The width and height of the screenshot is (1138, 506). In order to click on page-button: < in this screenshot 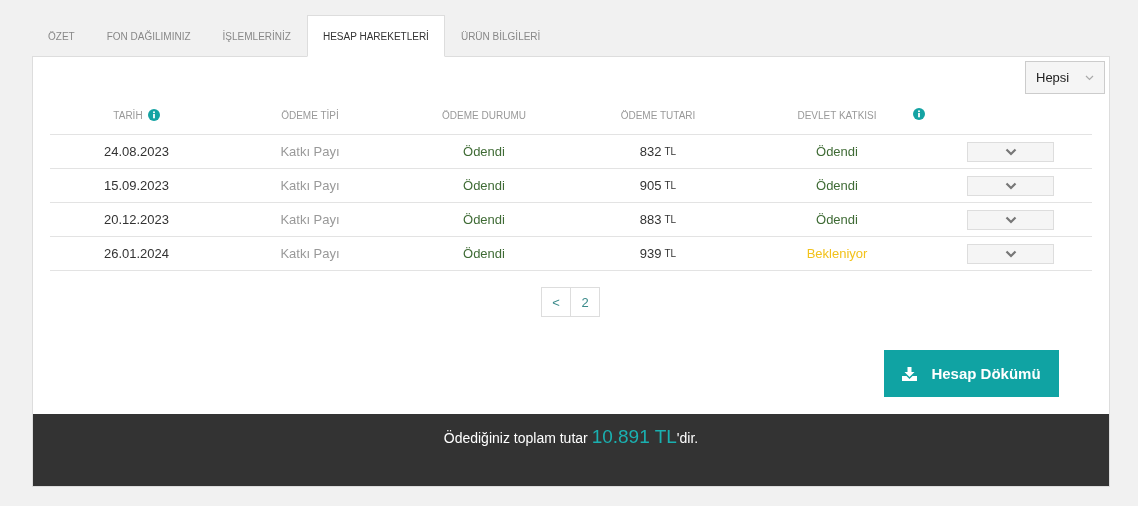, I will do `click(556, 302)`.